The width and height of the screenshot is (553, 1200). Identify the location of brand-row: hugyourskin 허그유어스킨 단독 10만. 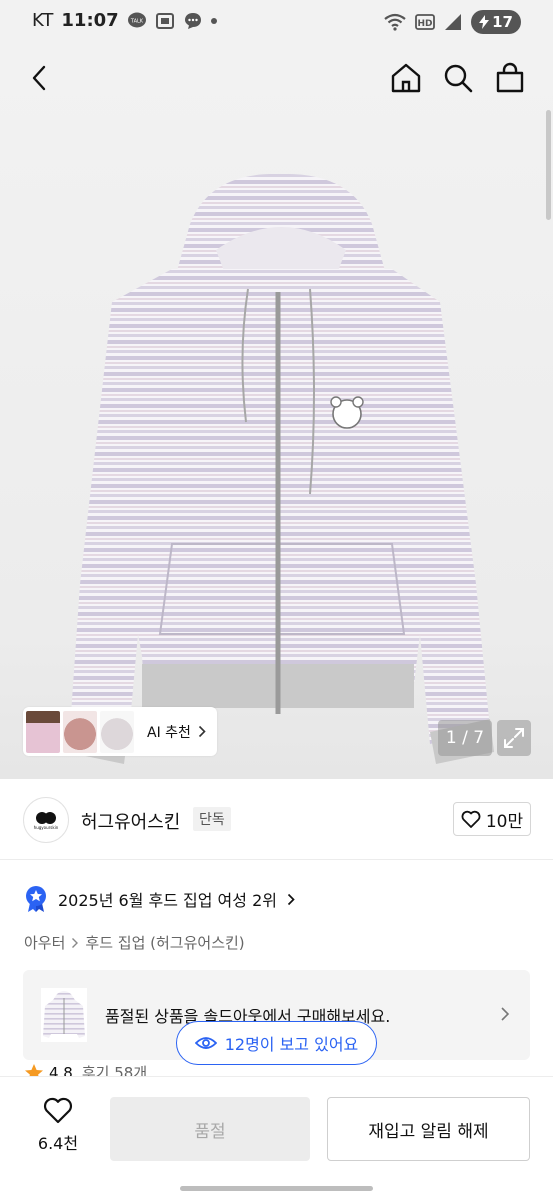
(277, 821).